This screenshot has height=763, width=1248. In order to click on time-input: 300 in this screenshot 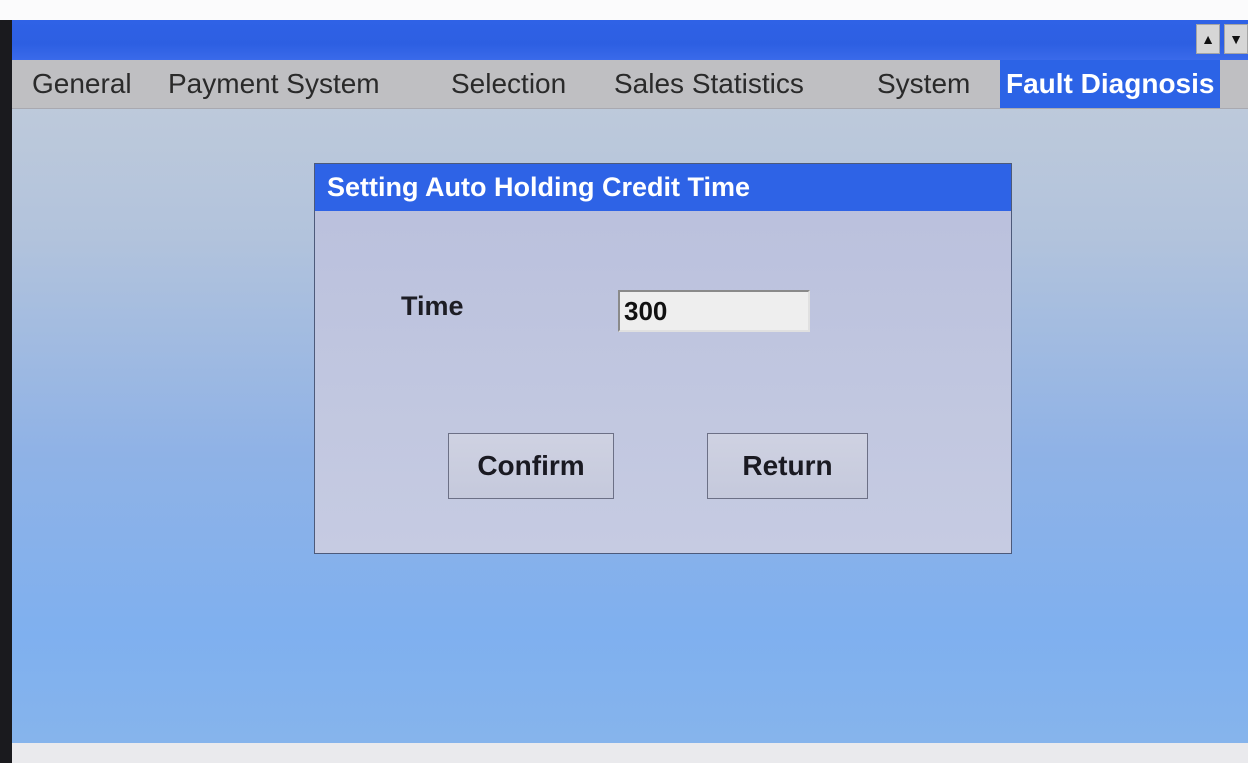, I will do `click(714, 311)`.